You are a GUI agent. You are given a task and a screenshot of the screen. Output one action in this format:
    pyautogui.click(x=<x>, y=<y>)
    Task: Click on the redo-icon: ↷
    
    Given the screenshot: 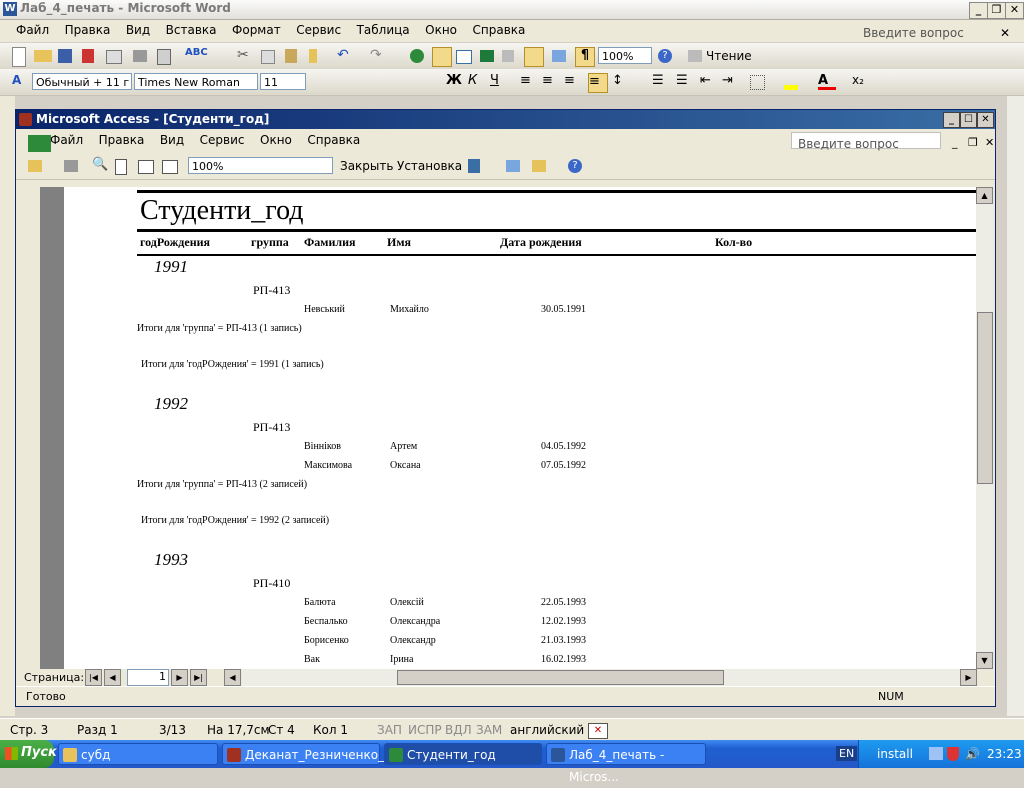 What is the action you would take?
    pyautogui.click(x=379, y=56)
    